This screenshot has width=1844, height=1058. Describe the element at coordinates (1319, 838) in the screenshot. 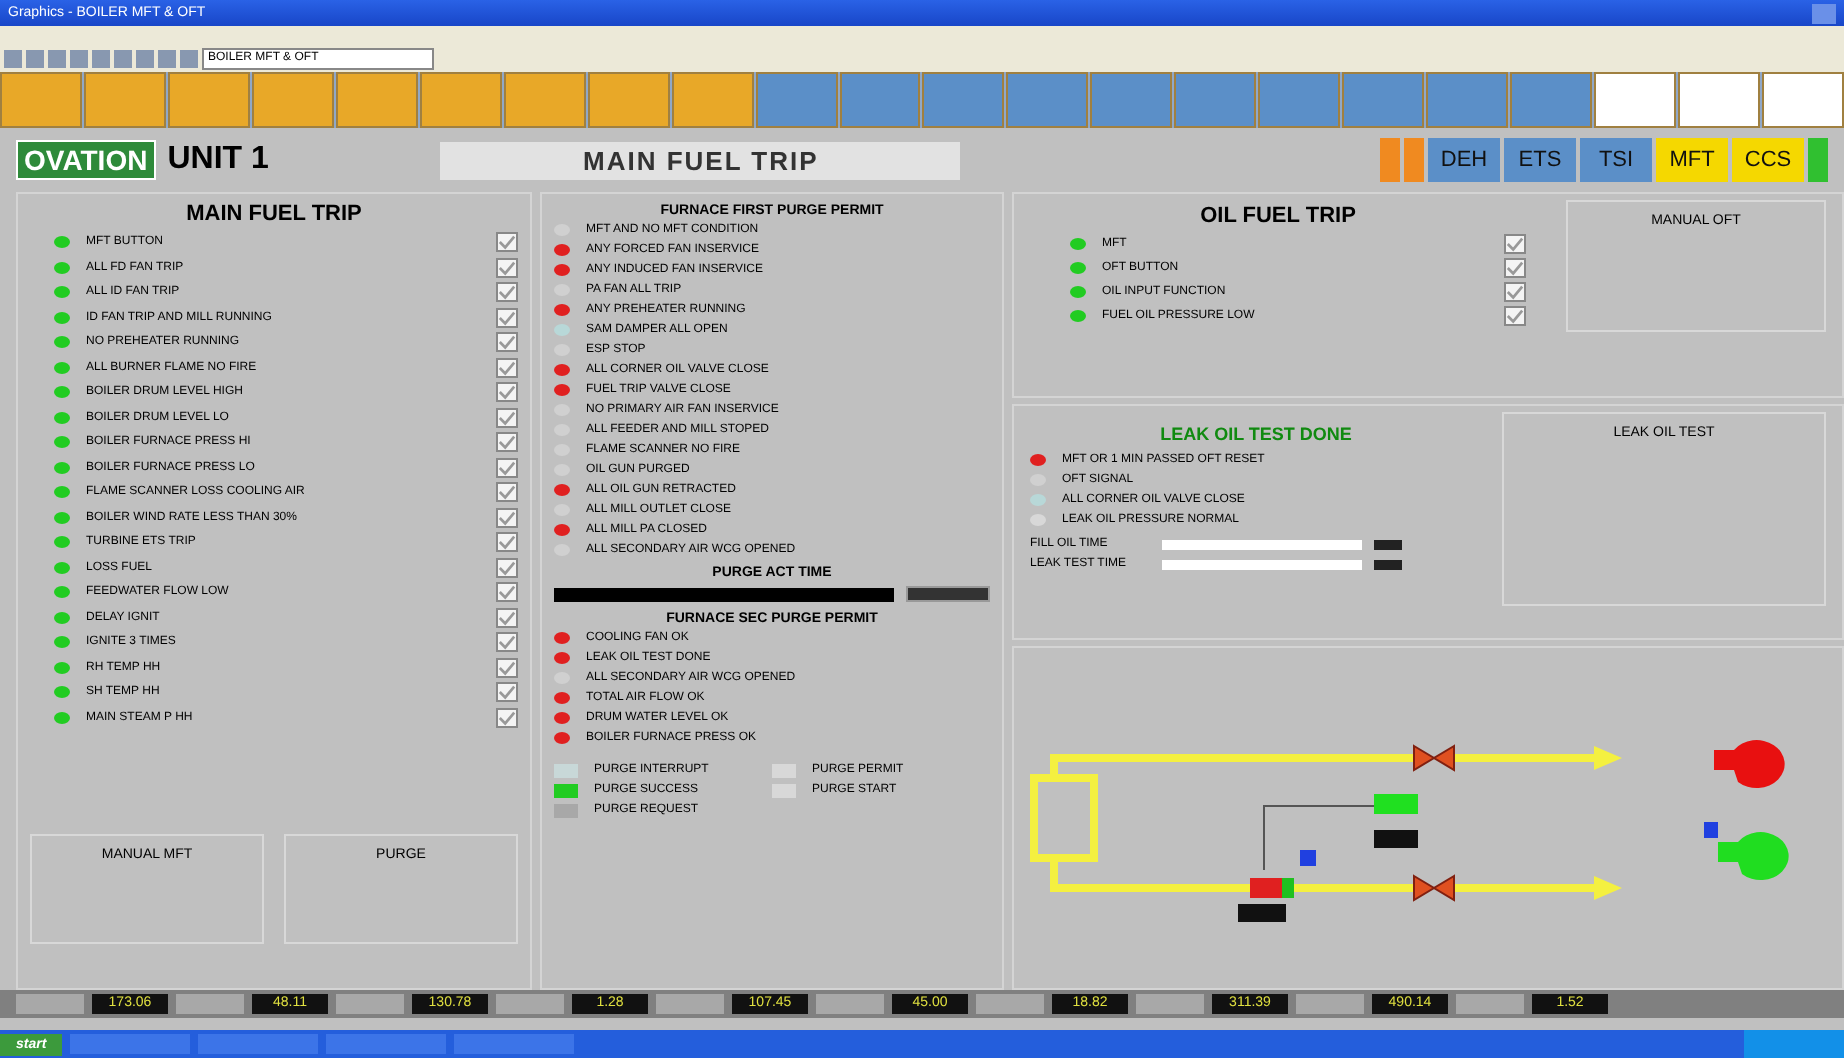

I see `signal-line` at that location.